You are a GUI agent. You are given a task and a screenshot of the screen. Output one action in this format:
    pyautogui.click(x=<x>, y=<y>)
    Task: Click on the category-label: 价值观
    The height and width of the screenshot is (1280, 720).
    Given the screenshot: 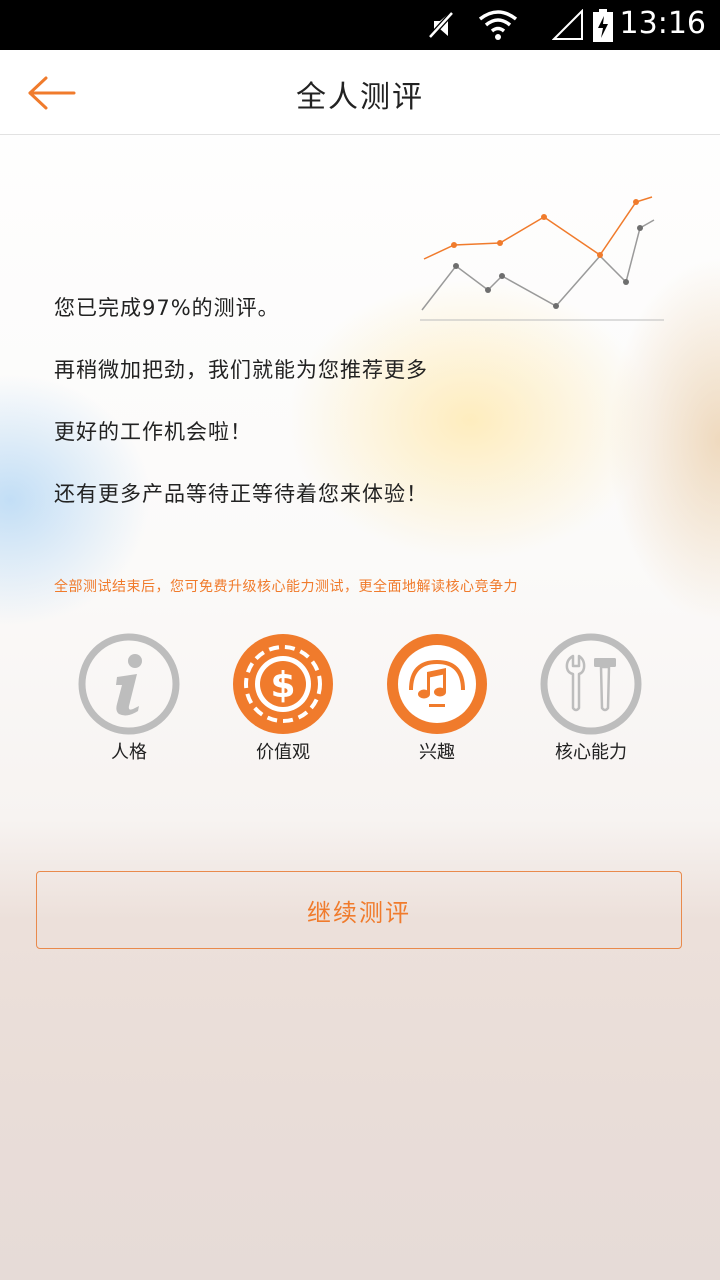 What is the action you would take?
    pyautogui.click(x=283, y=752)
    